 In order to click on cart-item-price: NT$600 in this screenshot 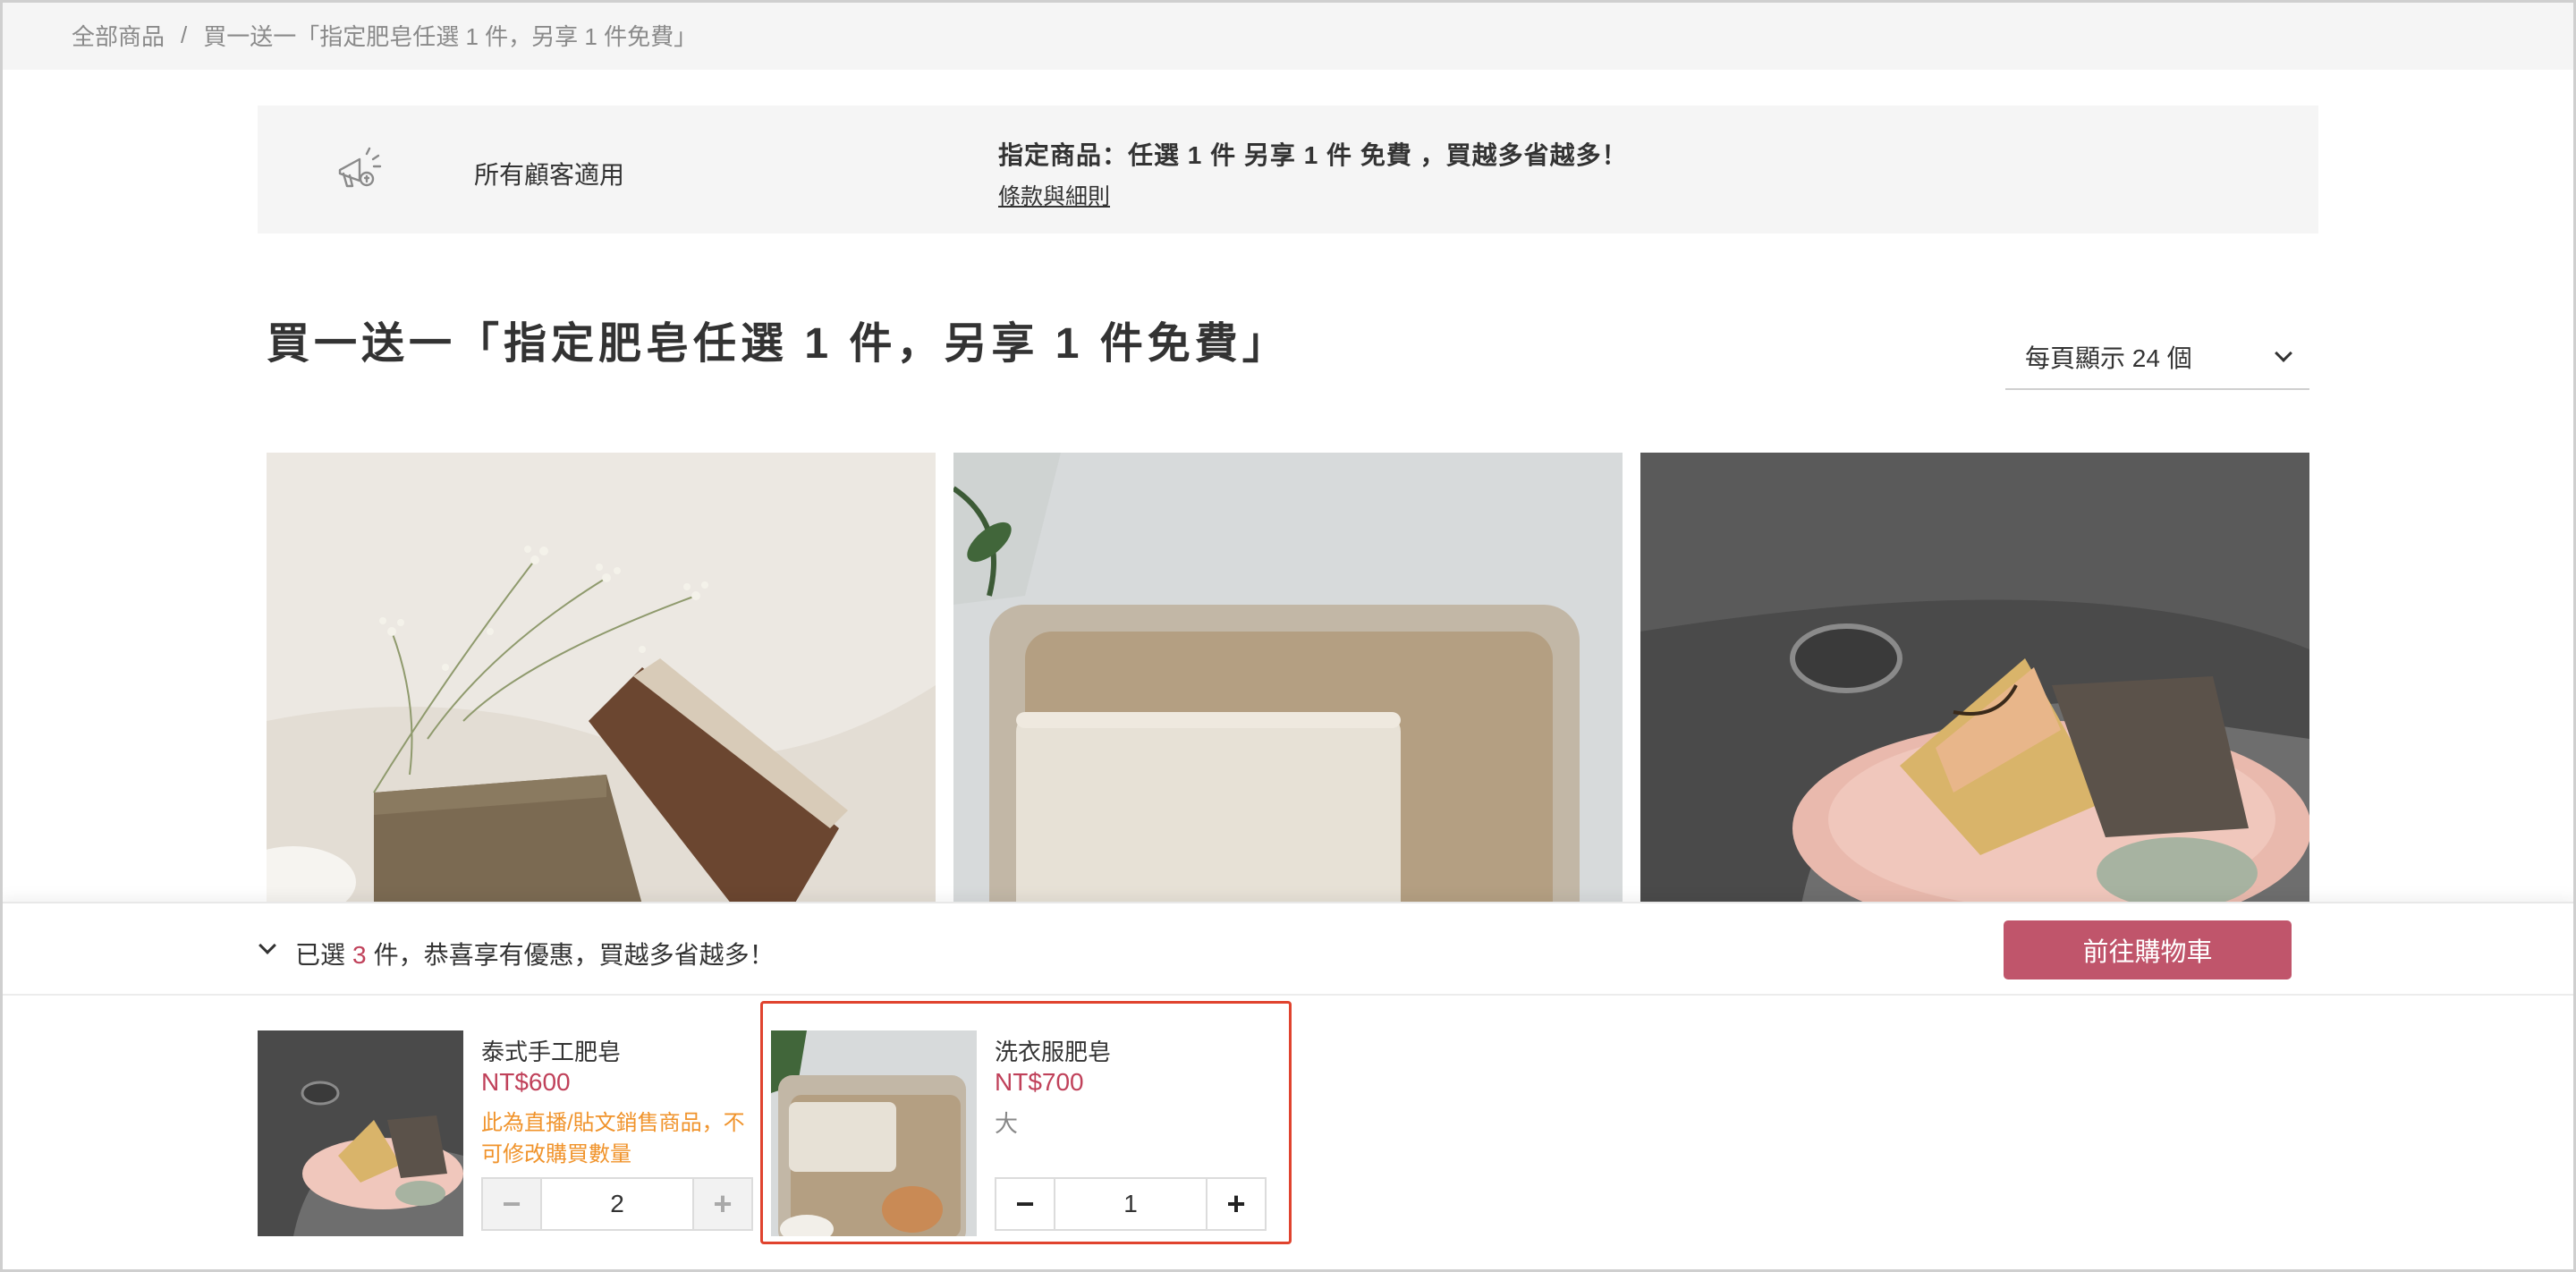, I will do `click(526, 1082)`.